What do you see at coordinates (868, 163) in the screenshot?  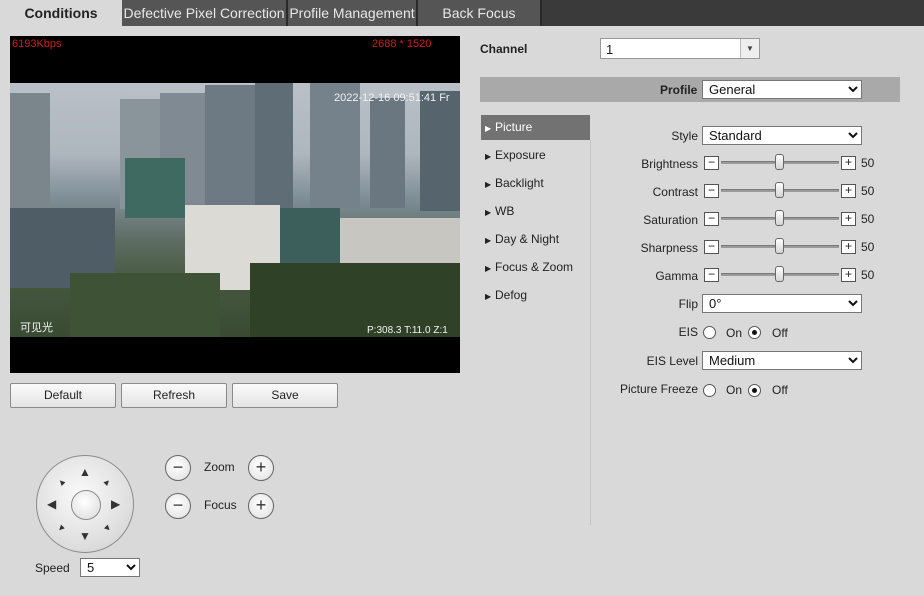 I see `brightness-value: 50` at bounding box center [868, 163].